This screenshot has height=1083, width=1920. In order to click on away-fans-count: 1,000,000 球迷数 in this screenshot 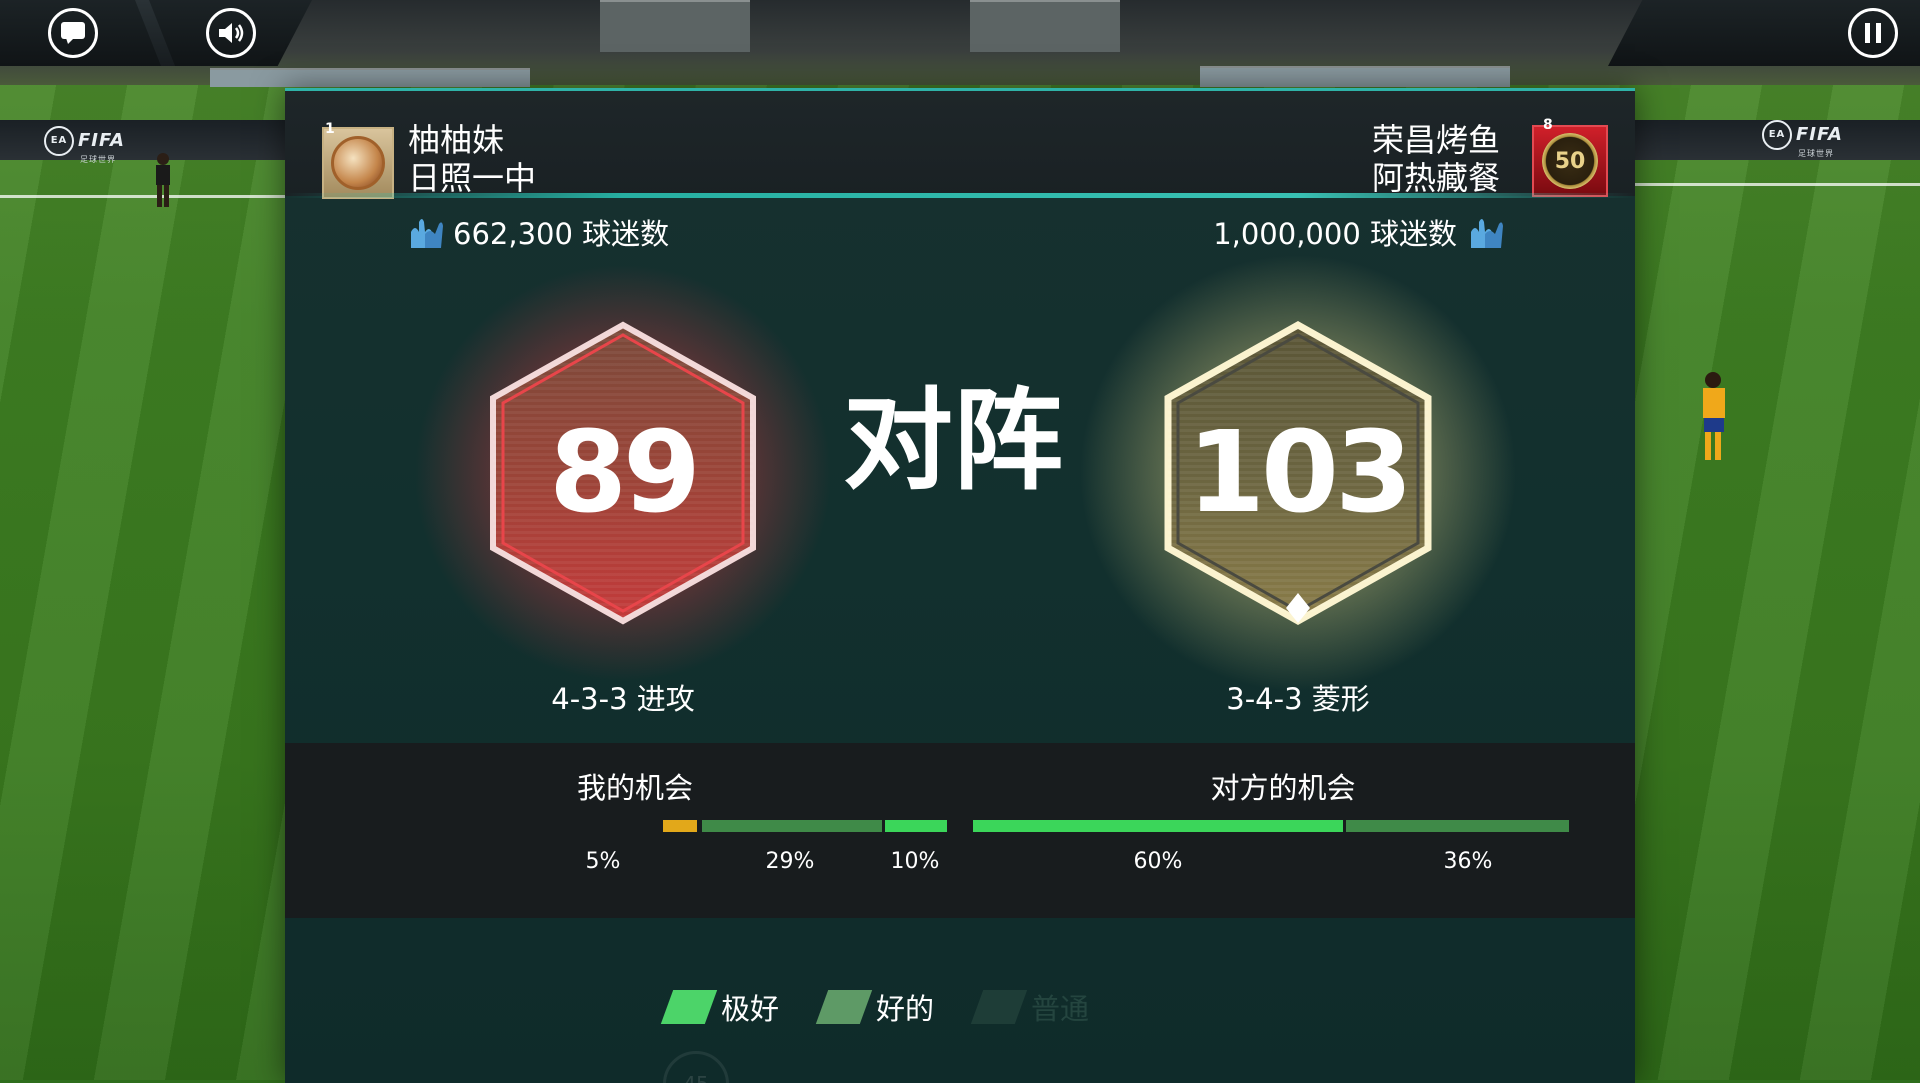, I will do `click(1335, 234)`.